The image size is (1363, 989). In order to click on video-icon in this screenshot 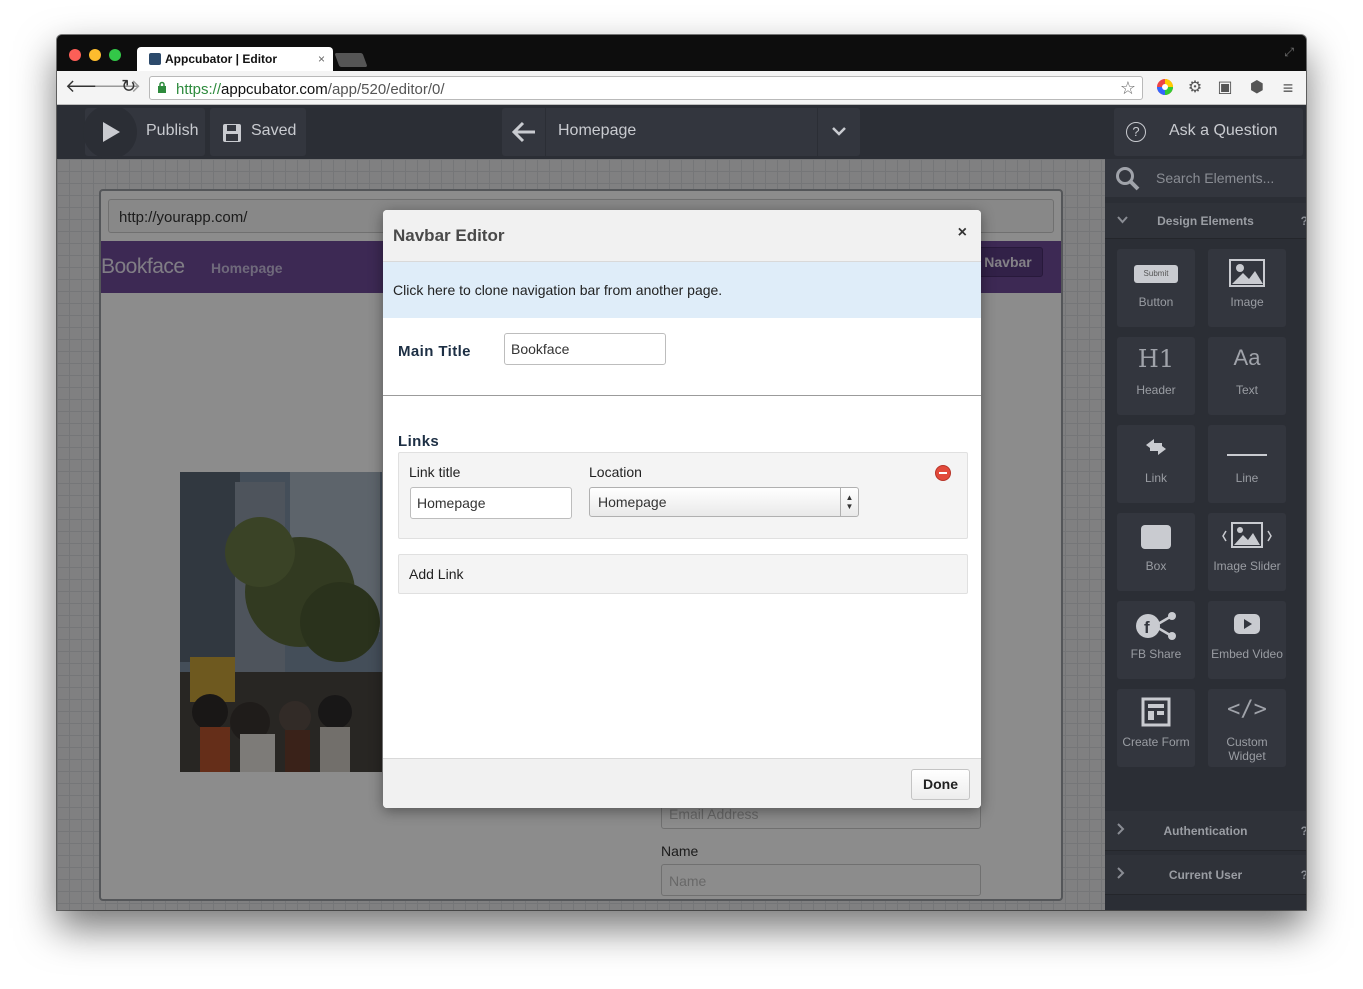, I will do `click(1247, 626)`.